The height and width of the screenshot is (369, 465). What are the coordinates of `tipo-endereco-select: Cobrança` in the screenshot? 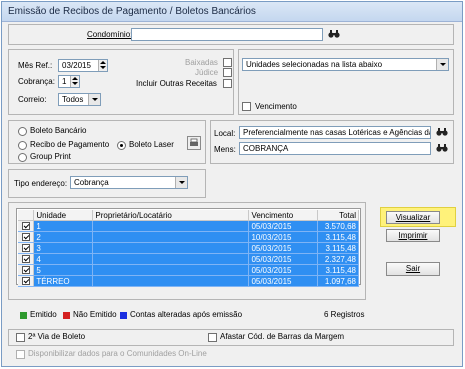 It's located at (129, 182).